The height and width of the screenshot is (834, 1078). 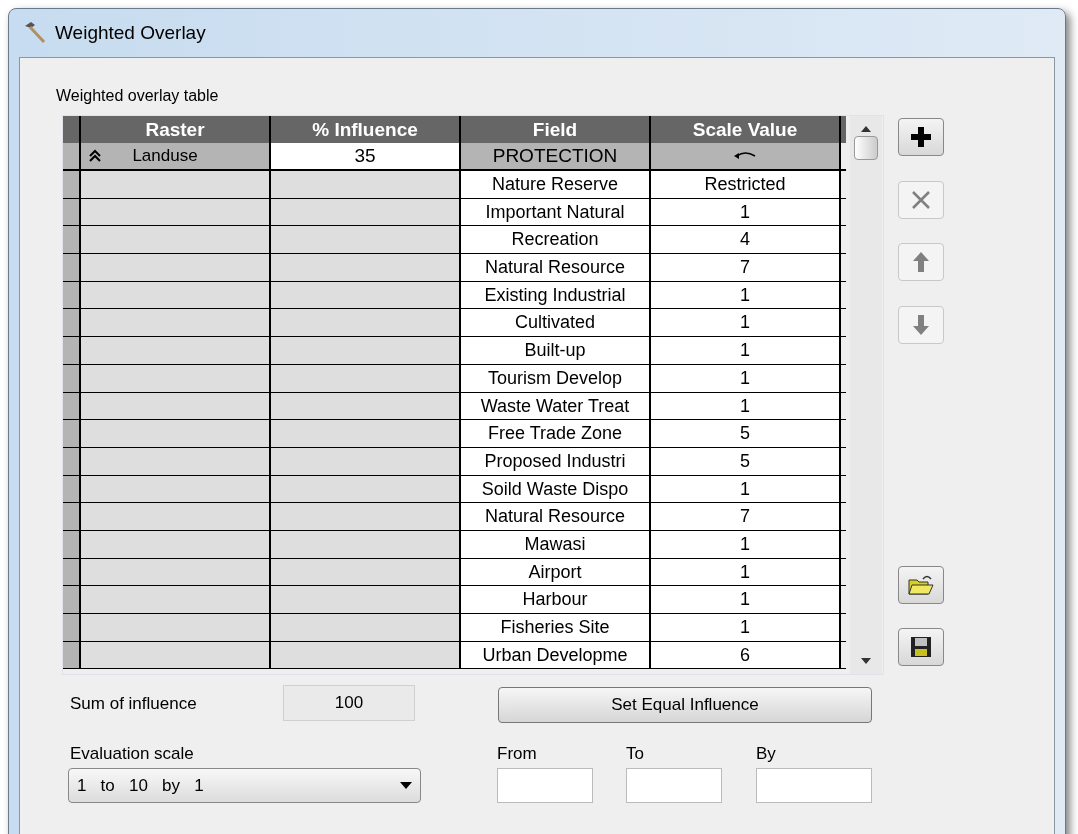 What do you see at coordinates (556, 295) in the screenshot?
I see `table-cell: Existing Industrial` at bounding box center [556, 295].